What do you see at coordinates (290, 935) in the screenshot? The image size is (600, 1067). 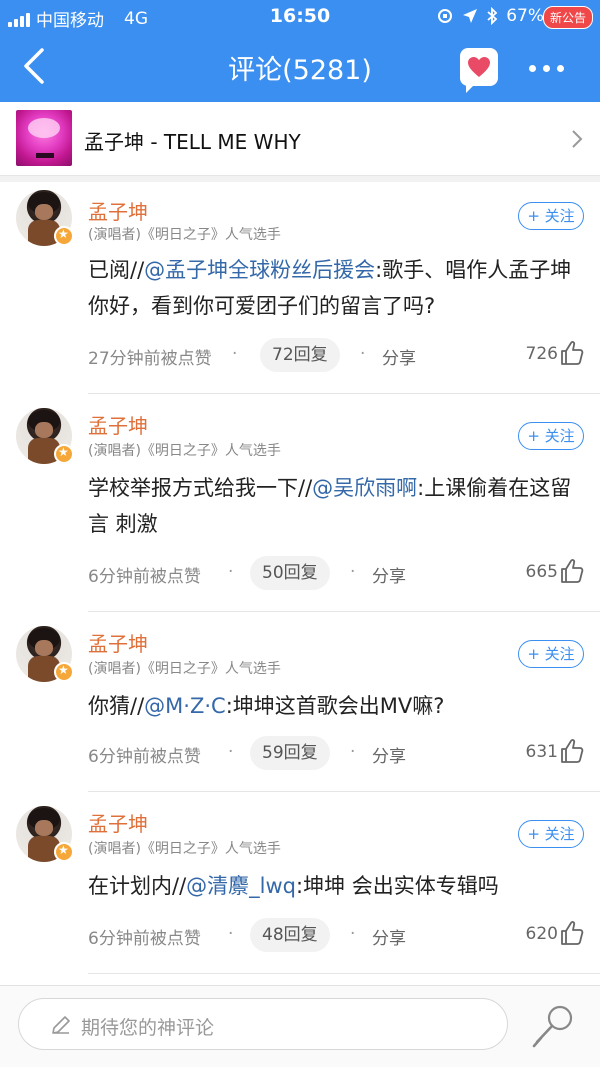 I see `reply-button: 48回复` at bounding box center [290, 935].